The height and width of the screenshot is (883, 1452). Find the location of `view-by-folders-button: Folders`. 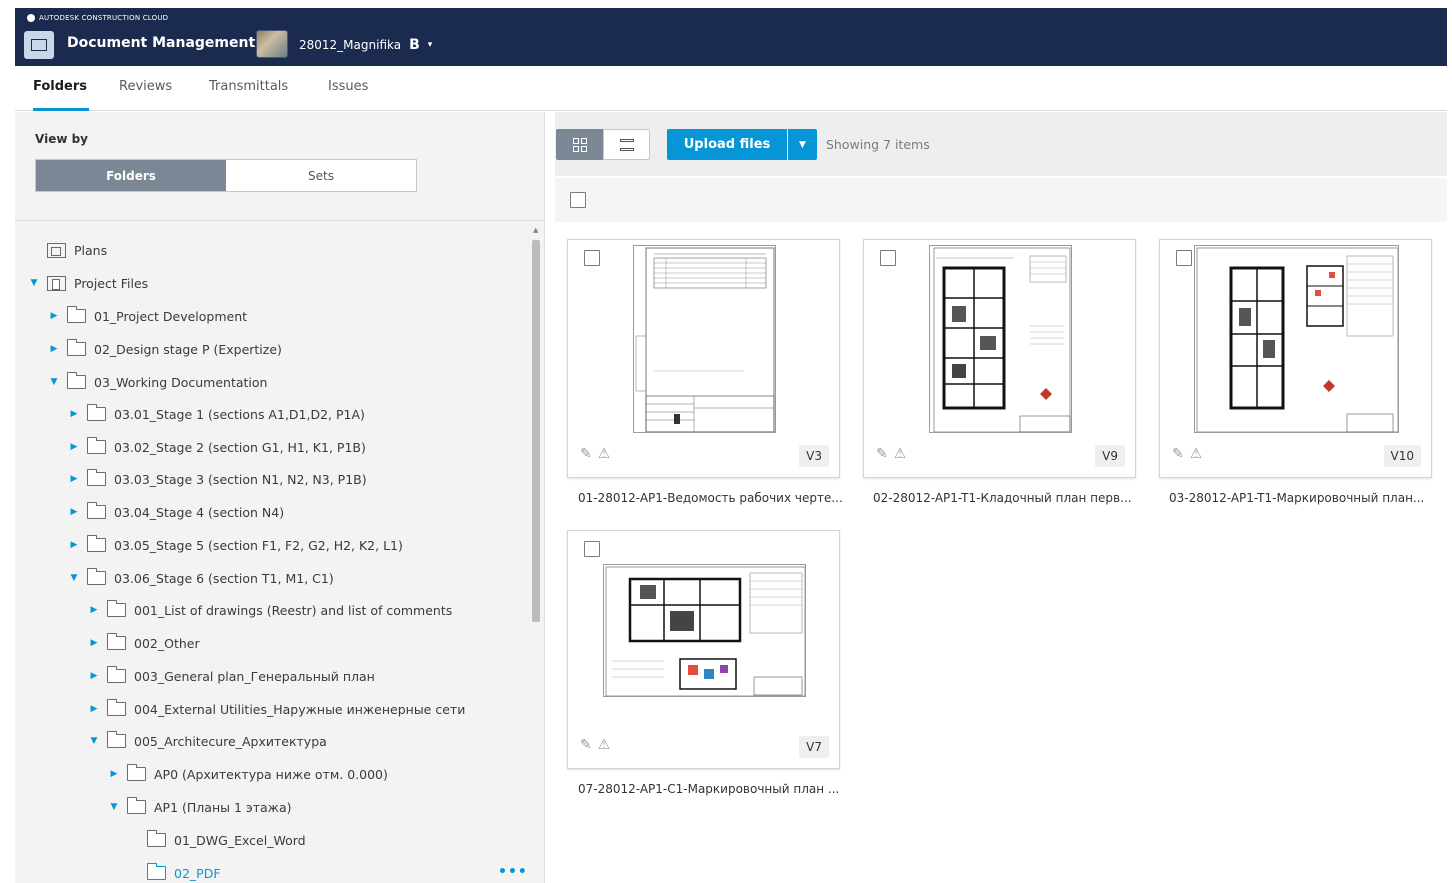

view-by-folders-button: Folders is located at coordinates (131, 175).